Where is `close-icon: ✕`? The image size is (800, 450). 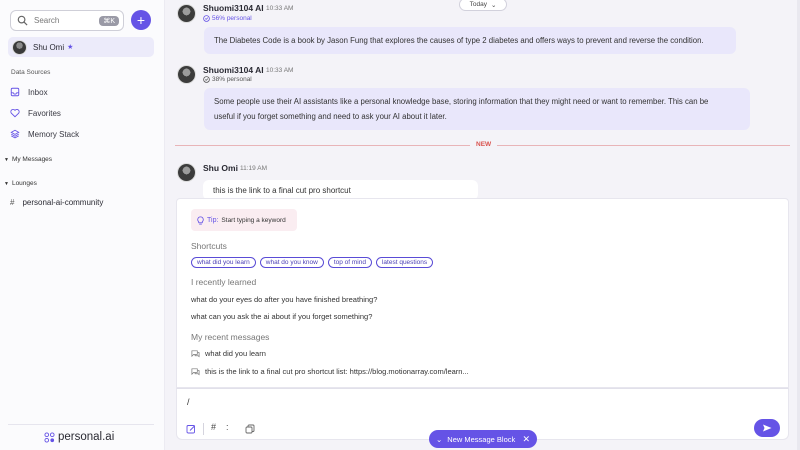 close-icon: ✕ is located at coordinates (526, 439).